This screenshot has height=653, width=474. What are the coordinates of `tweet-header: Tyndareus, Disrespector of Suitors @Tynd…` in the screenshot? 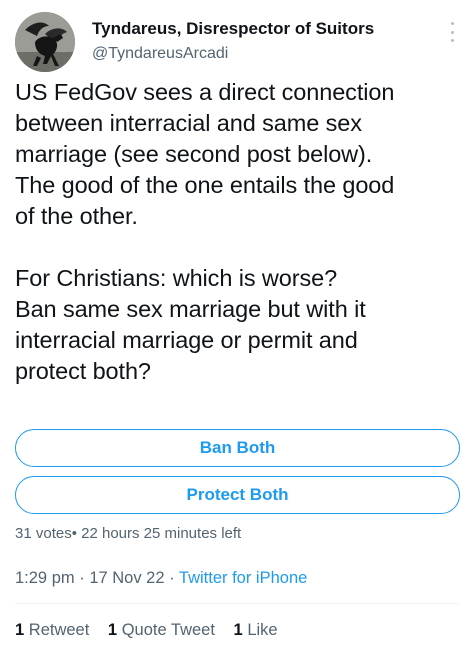 It's located at (237, 42).